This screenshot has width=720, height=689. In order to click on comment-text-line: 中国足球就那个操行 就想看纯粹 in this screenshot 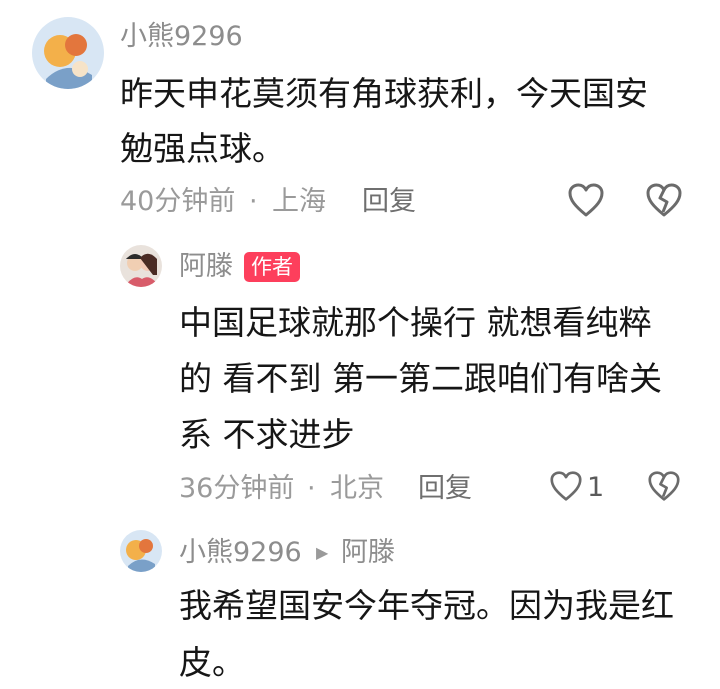, I will do `click(415, 322)`.